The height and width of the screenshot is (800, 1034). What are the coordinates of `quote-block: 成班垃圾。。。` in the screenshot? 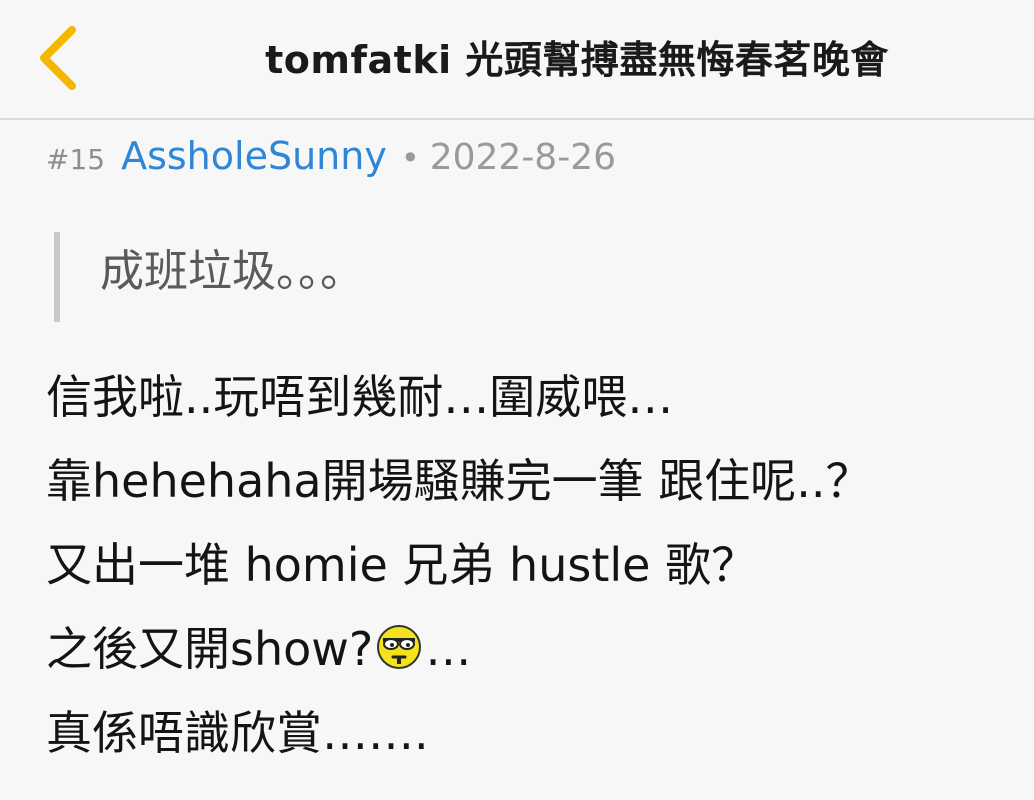 It's located at (209, 277).